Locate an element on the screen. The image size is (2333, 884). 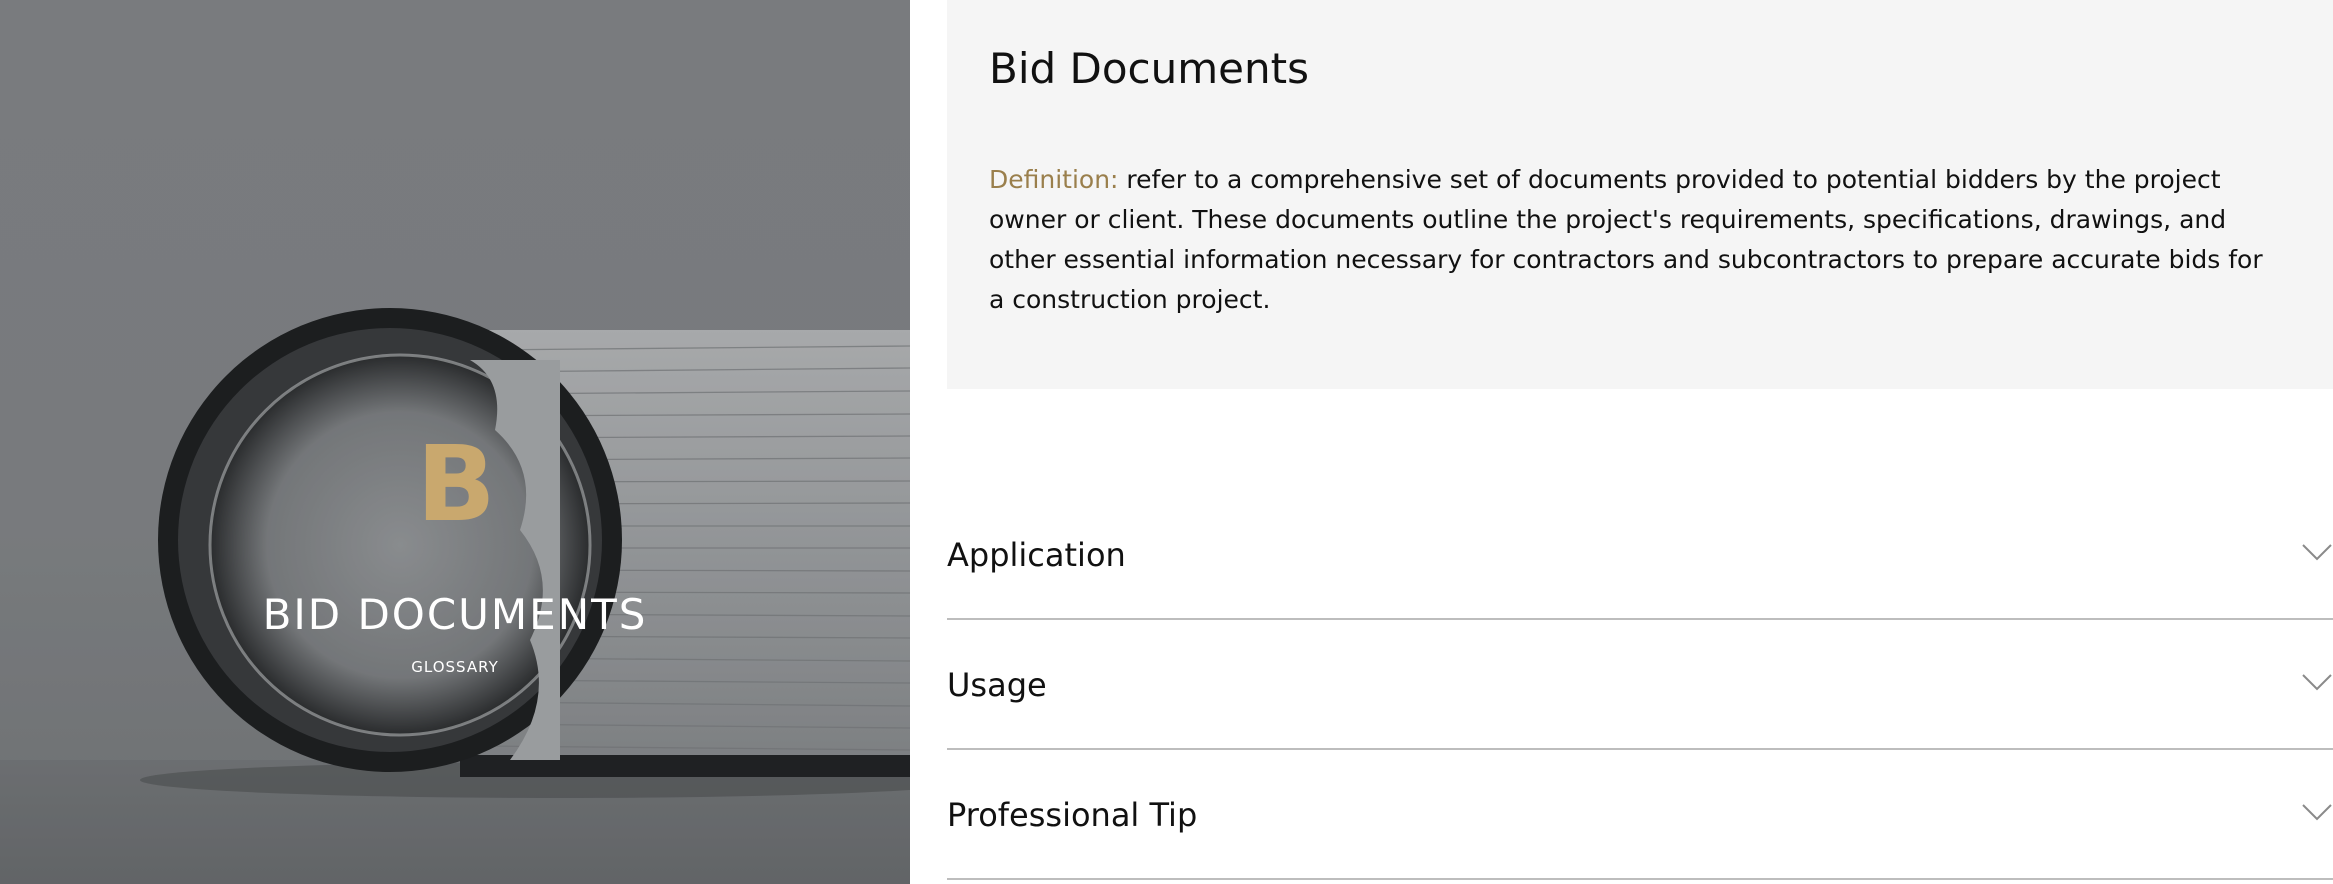
accordion-item-usage: Usage is located at coordinates (1640, 685).